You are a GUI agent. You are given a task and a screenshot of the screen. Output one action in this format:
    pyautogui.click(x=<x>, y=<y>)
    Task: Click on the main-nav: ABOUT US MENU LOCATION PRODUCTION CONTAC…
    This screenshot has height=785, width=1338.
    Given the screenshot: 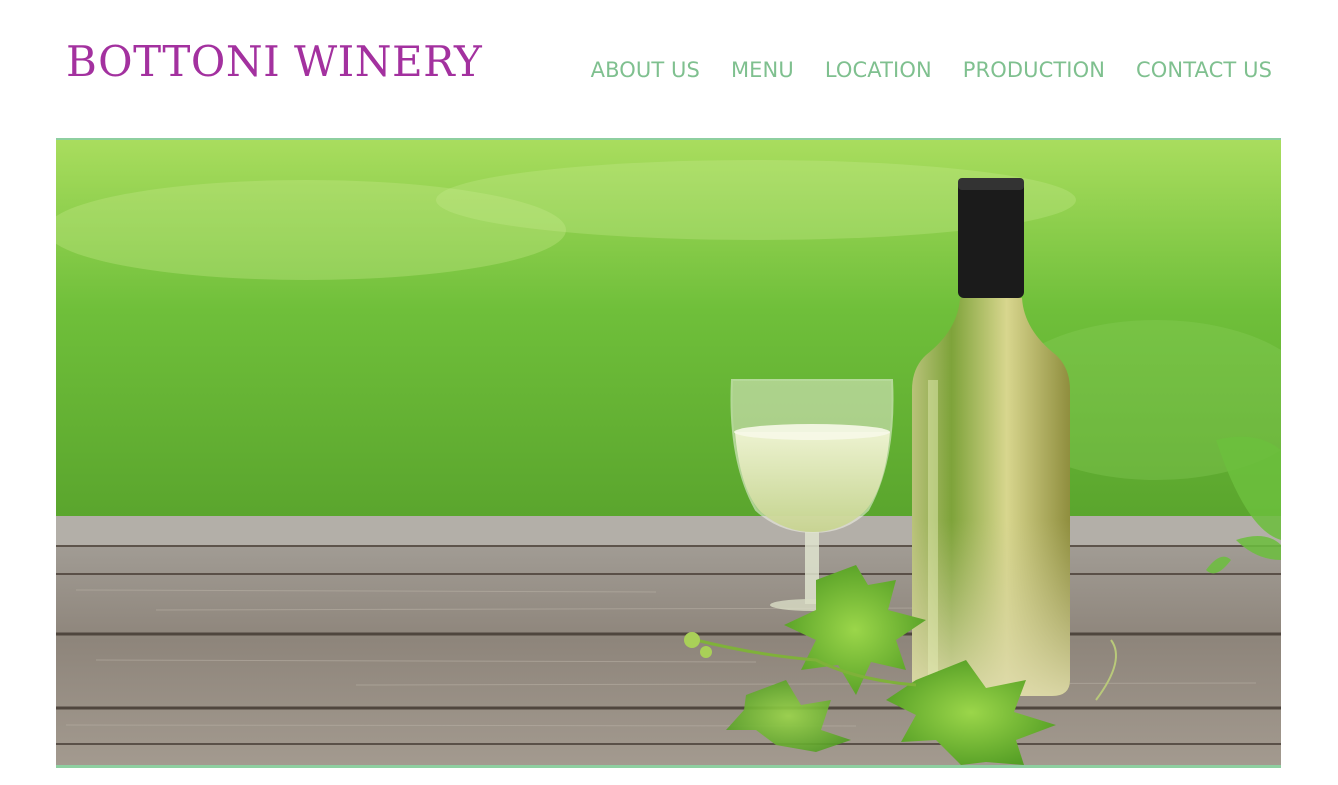 What is the action you would take?
    pyautogui.click(x=931, y=70)
    